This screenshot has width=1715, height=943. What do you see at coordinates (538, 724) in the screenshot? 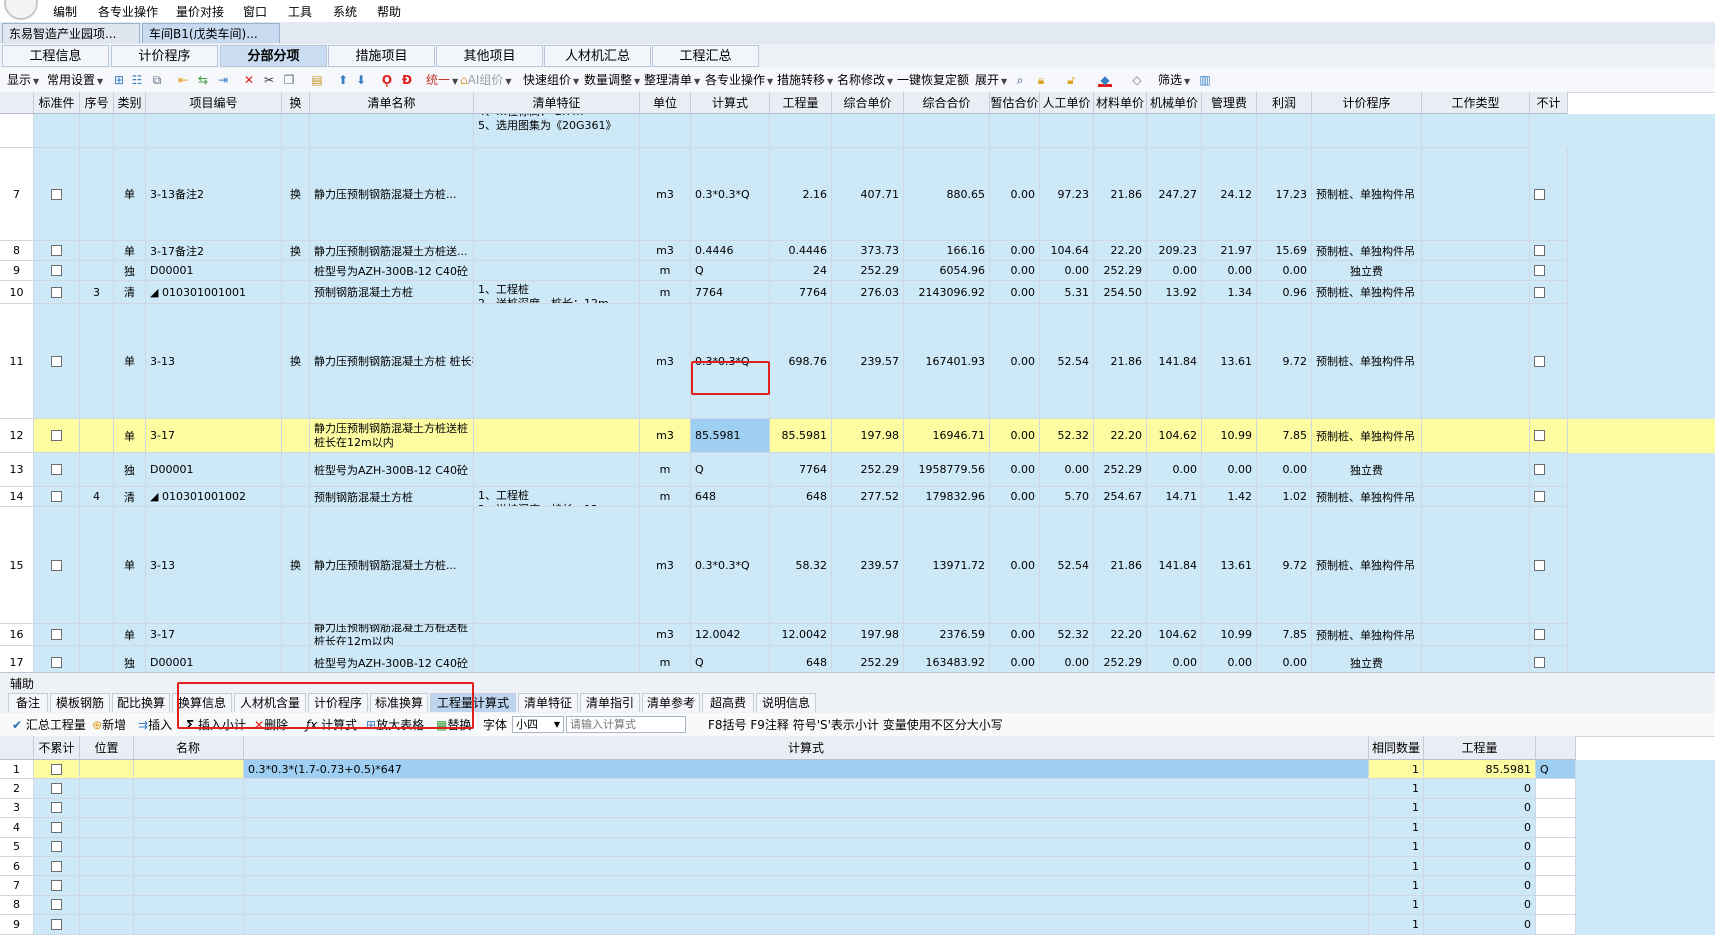
I see `font-size-select: 小四 ▼` at bounding box center [538, 724].